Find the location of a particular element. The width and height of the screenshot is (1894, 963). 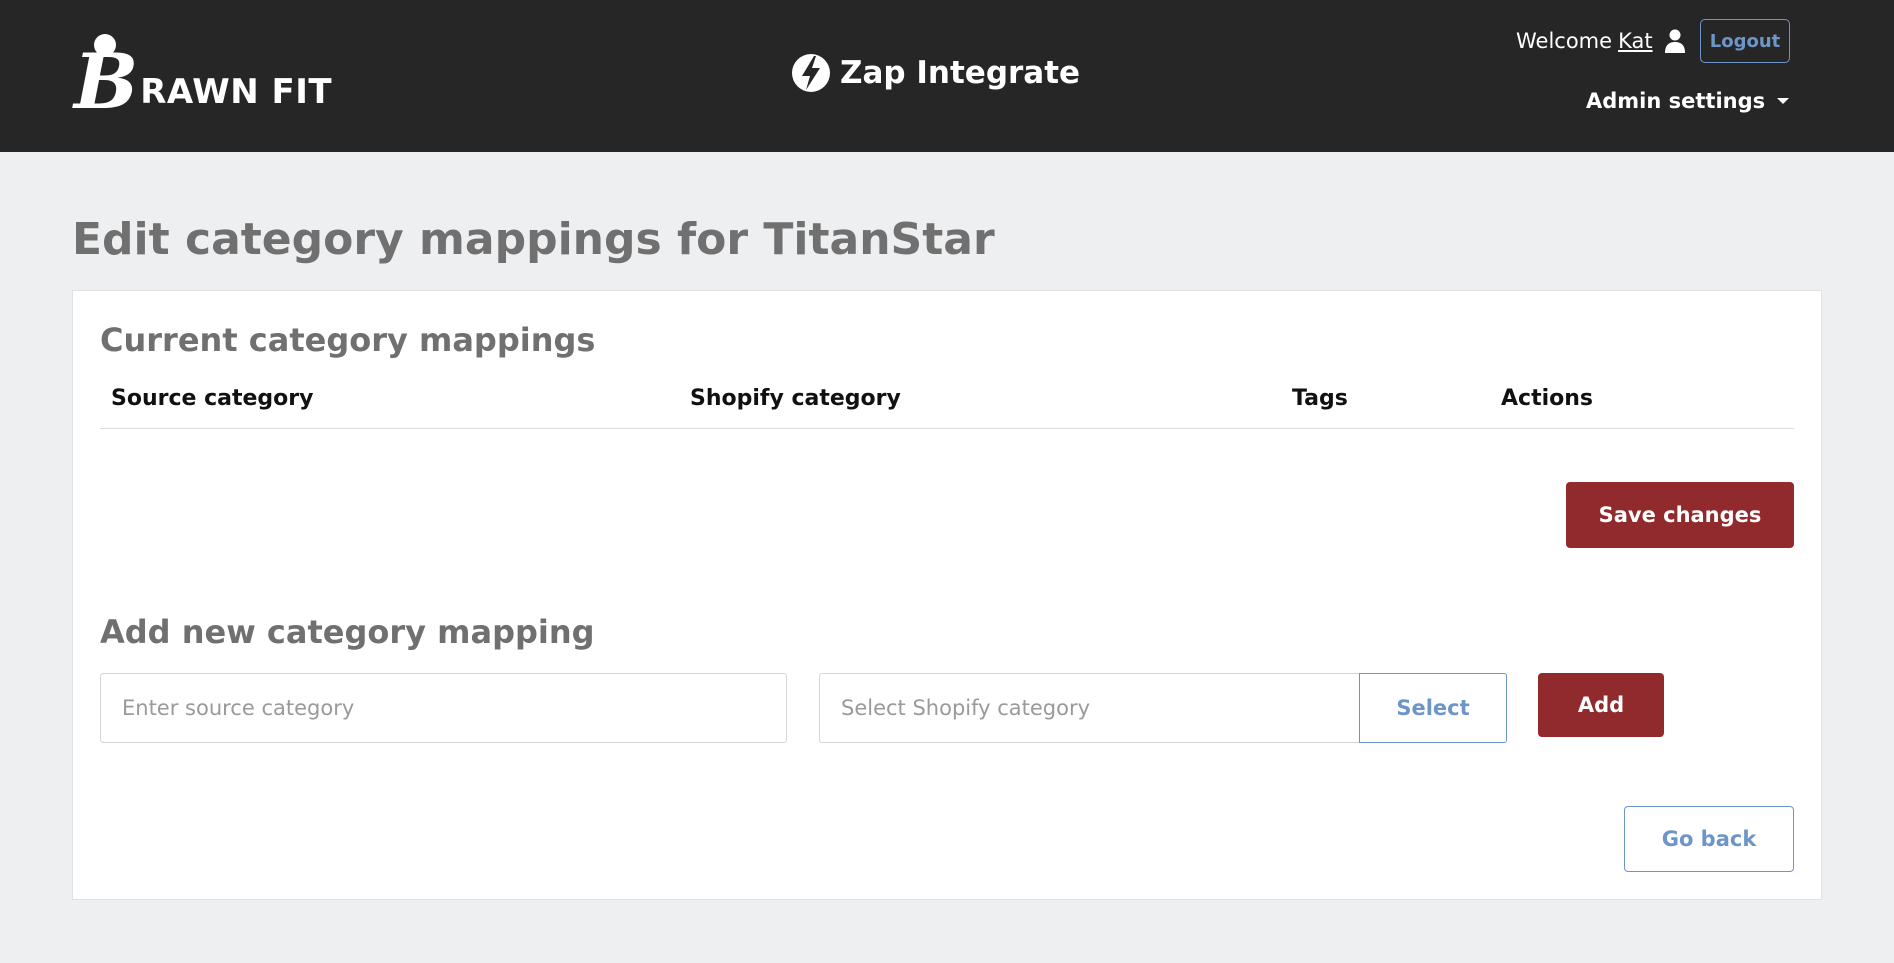

app-title: Zap Integrate is located at coordinates (935, 73).